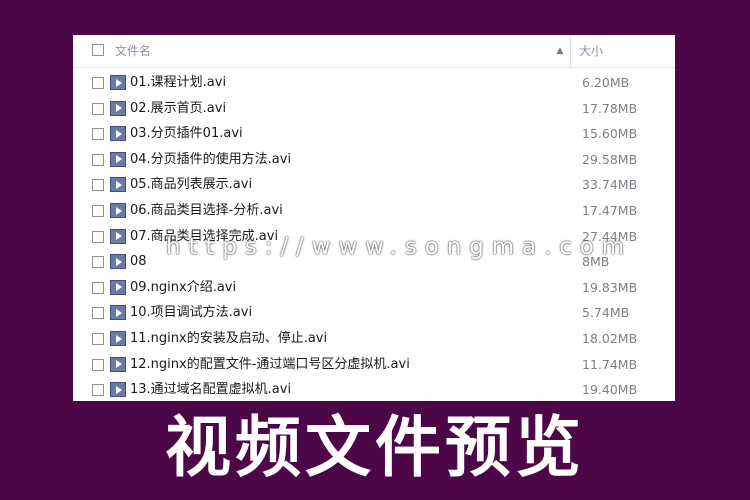 Image resolution: width=750 pixels, height=500 pixels. Describe the element at coordinates (191, 185) in the screenshot. I see `file-name: 05.商品列表展示.avi` at that location.